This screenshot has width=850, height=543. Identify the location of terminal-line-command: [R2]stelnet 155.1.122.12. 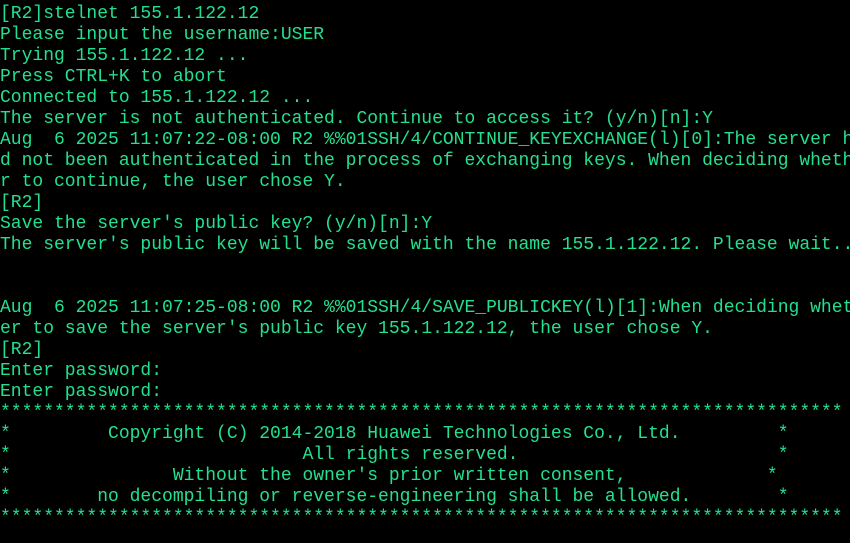
(130, 14).